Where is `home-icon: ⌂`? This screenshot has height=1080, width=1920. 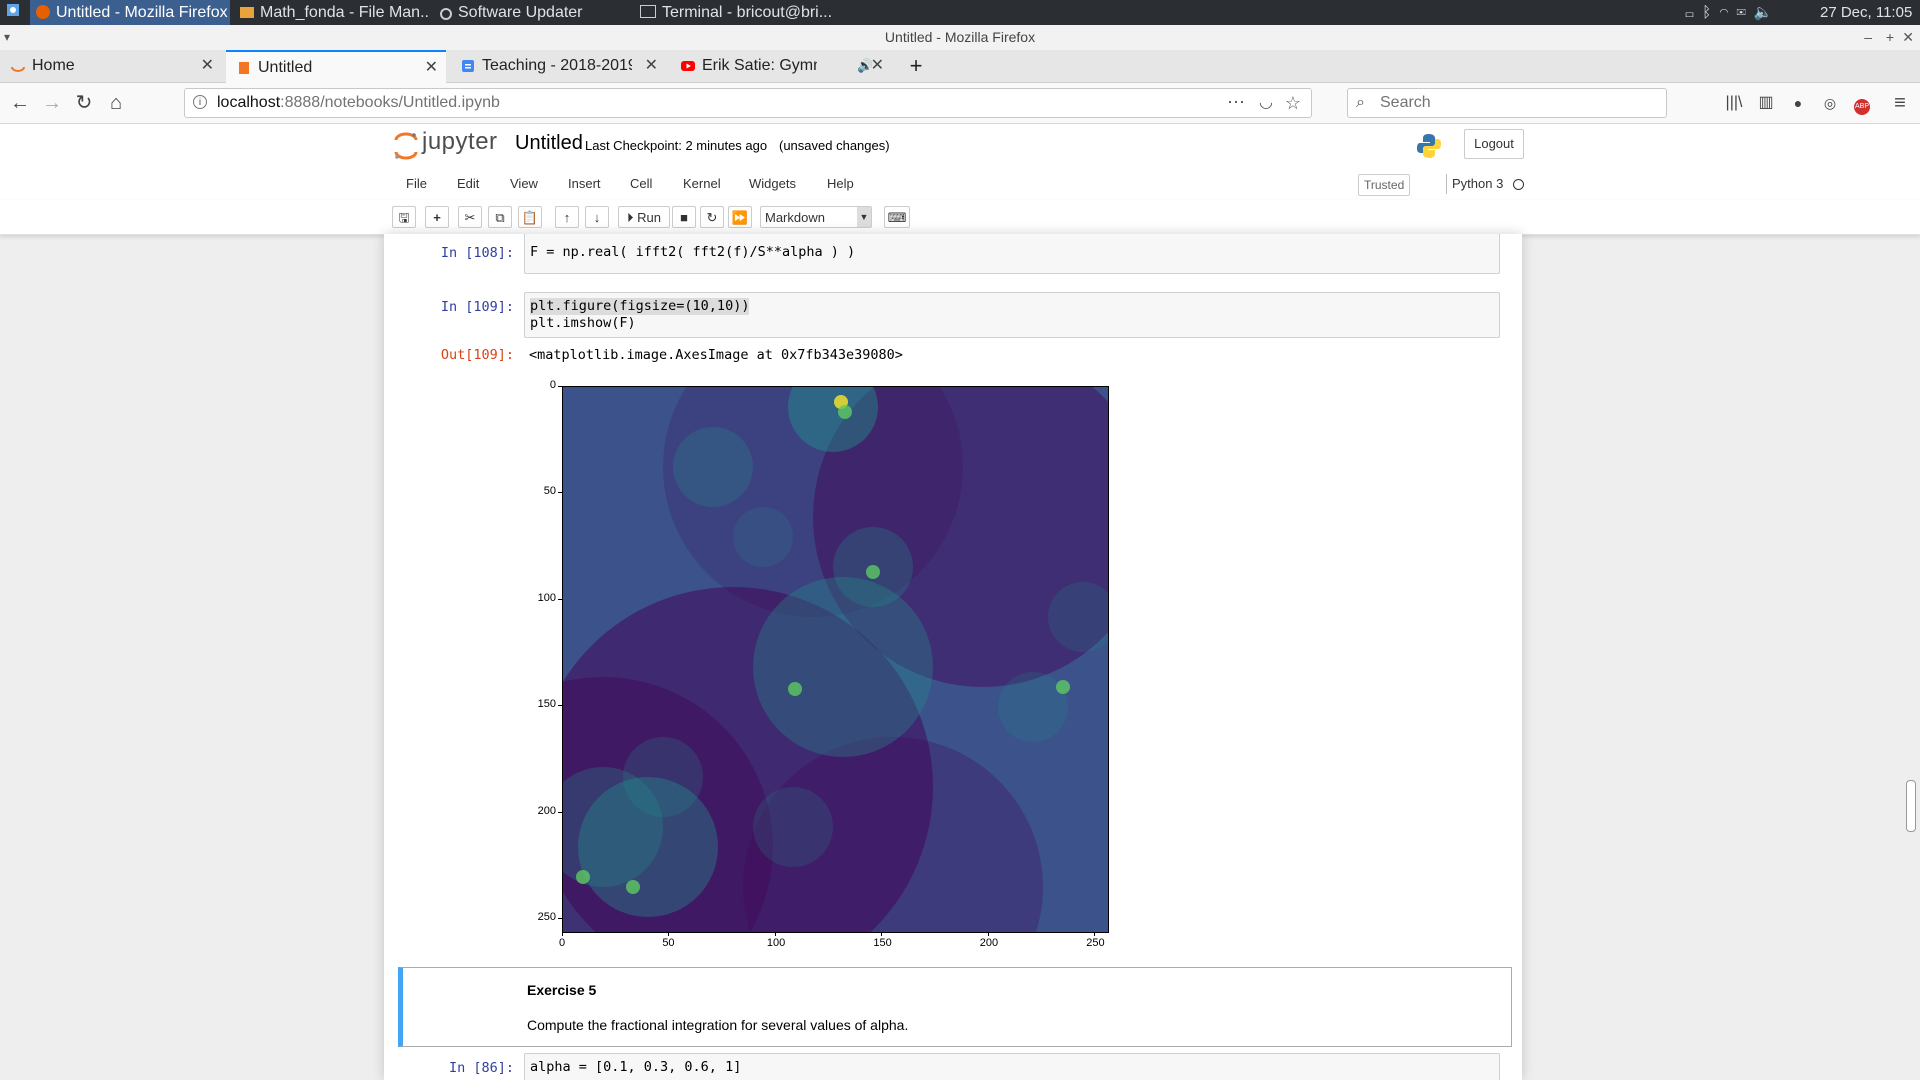 home-icon: ⌂ is located at coordinates (116, 103).